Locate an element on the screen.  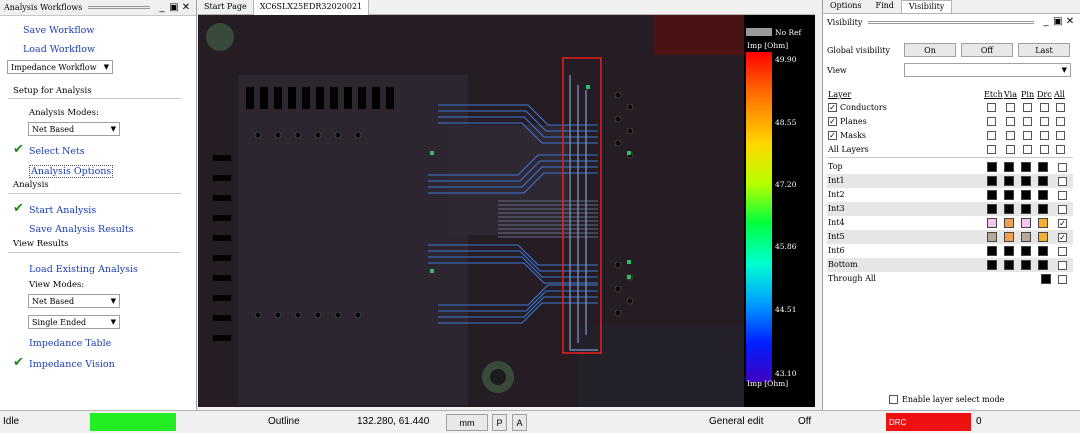
on-button: On is located at coordinates (930, 50).